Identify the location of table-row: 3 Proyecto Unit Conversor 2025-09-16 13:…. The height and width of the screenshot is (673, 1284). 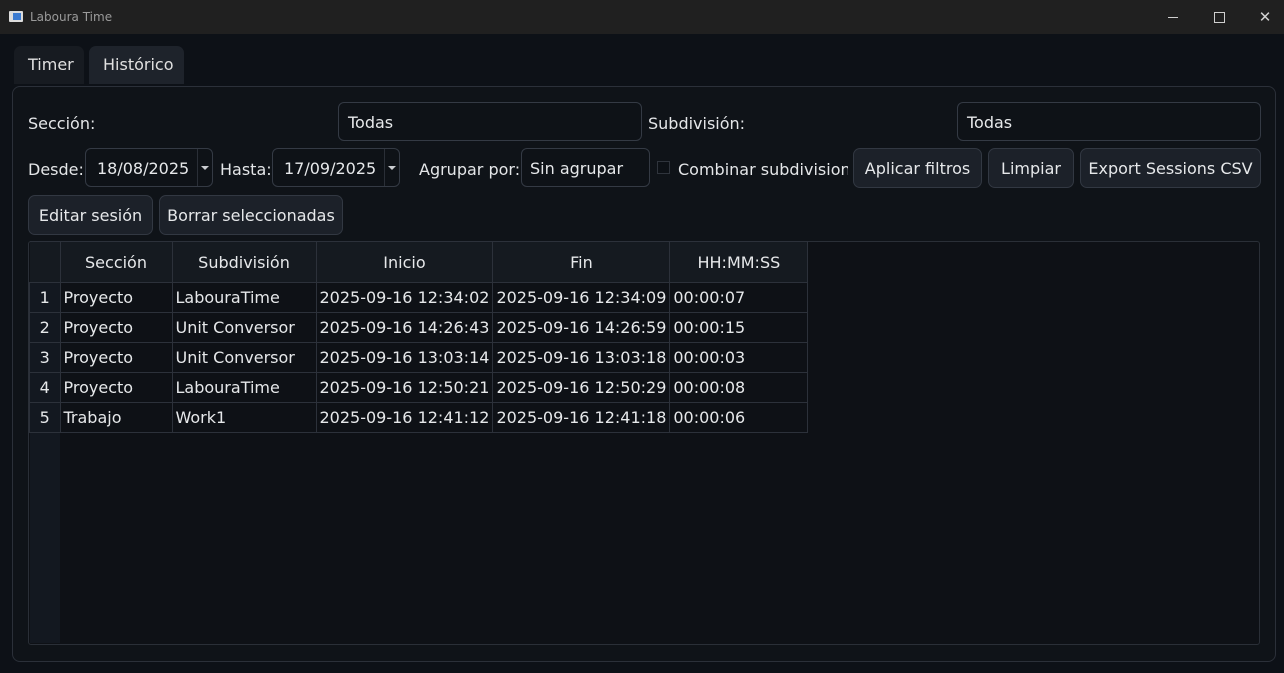
(419, 357).